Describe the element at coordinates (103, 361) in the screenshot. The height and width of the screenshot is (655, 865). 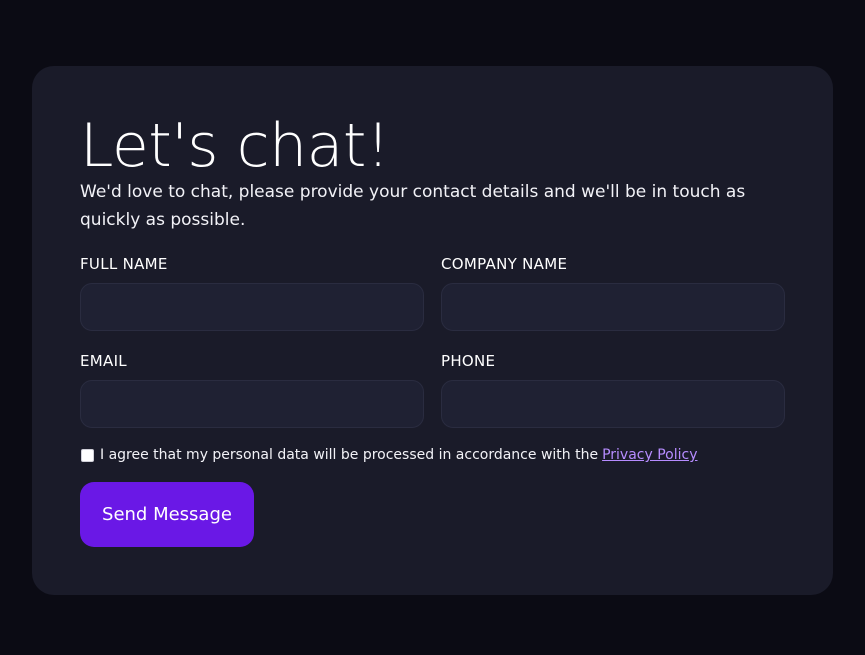
I see `email-label: EMAIL` at that location.